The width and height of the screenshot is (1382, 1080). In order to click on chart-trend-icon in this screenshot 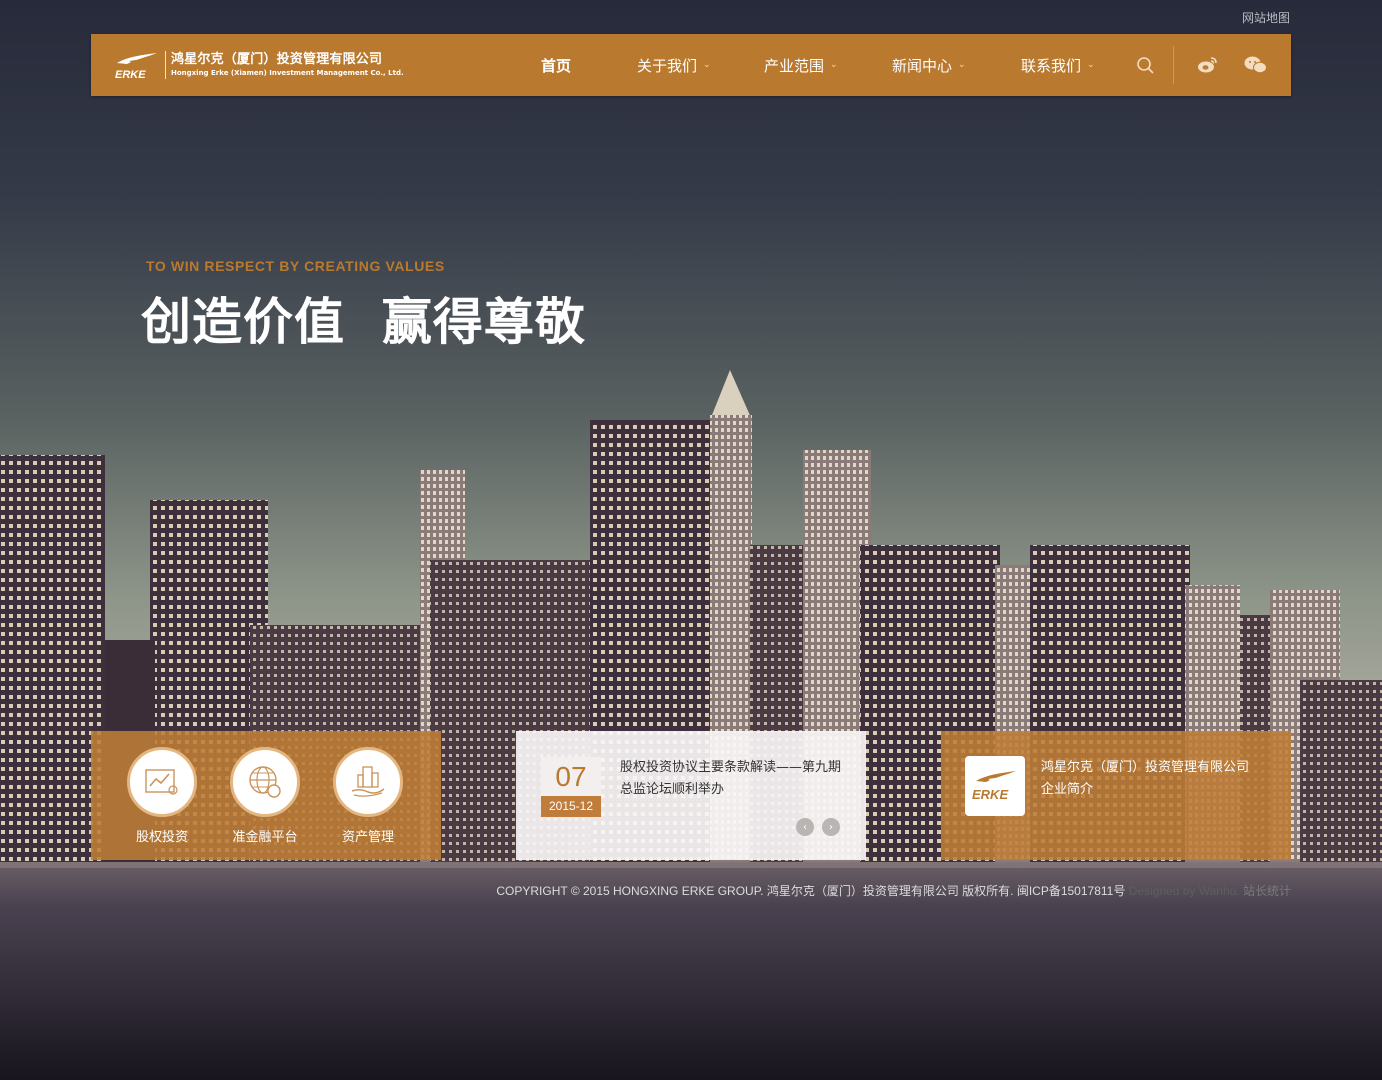, I will do `click(162, 782)`.